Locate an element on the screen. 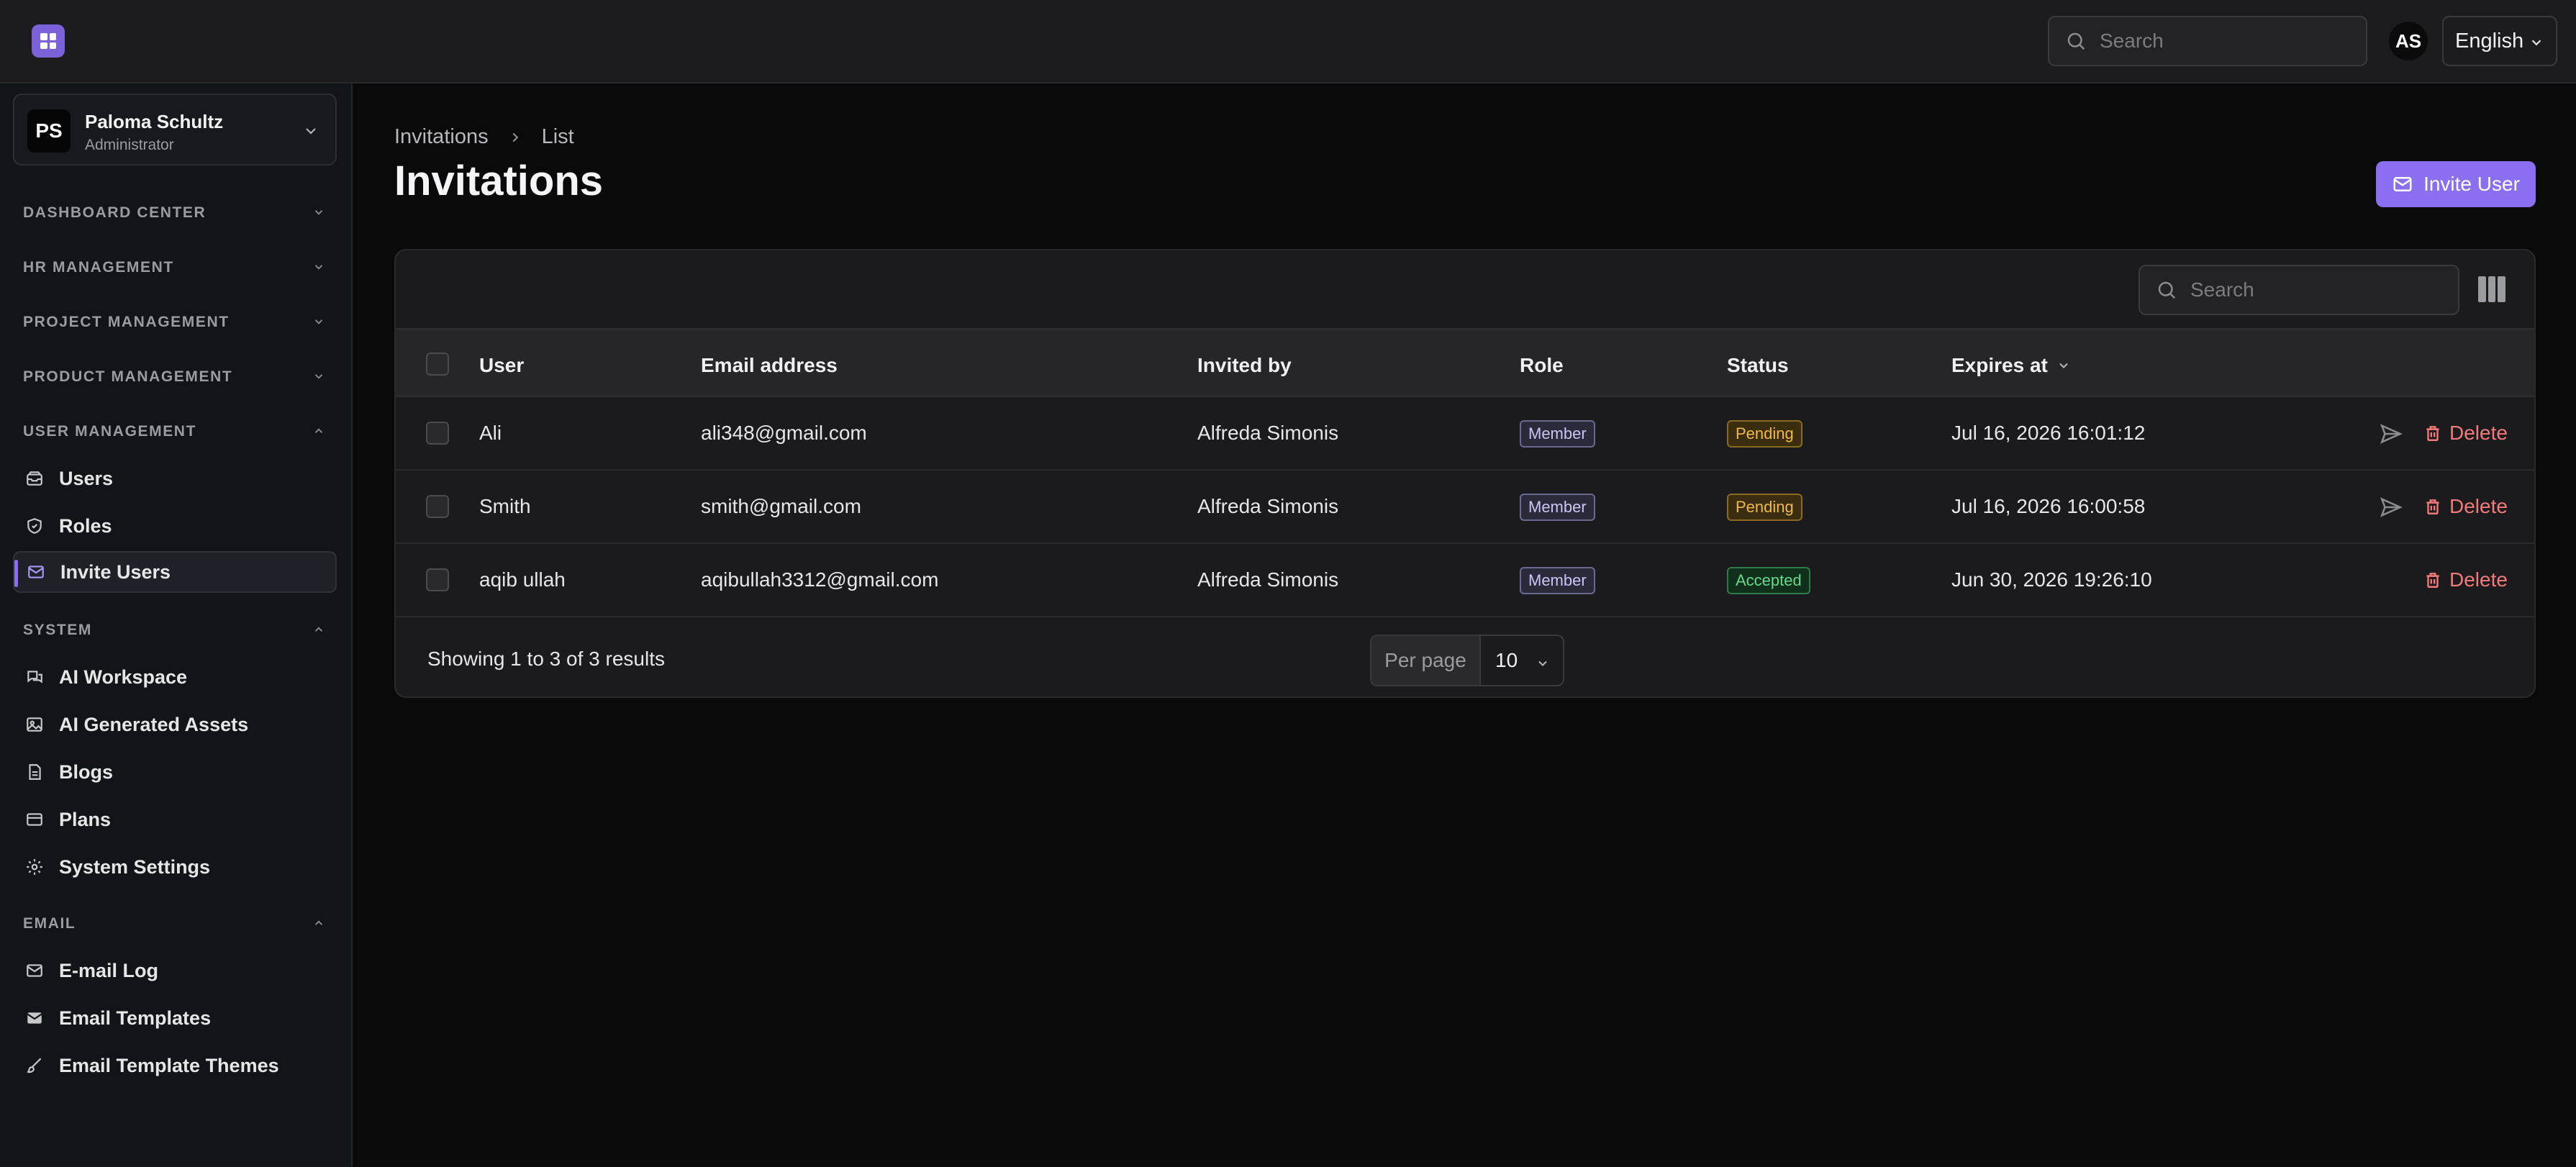  column-header-email: Email address is located at coordinates (769, 365).